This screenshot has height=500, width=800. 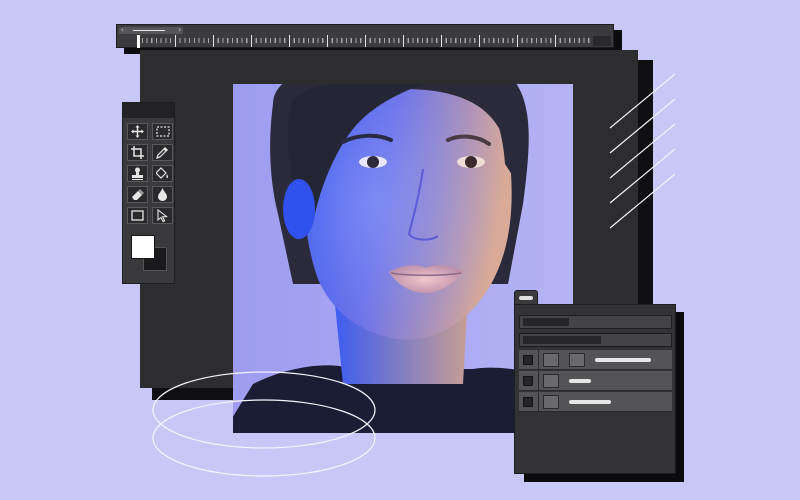 I want to click on chevron-right-icon: ›, so click(x=179, y=30).